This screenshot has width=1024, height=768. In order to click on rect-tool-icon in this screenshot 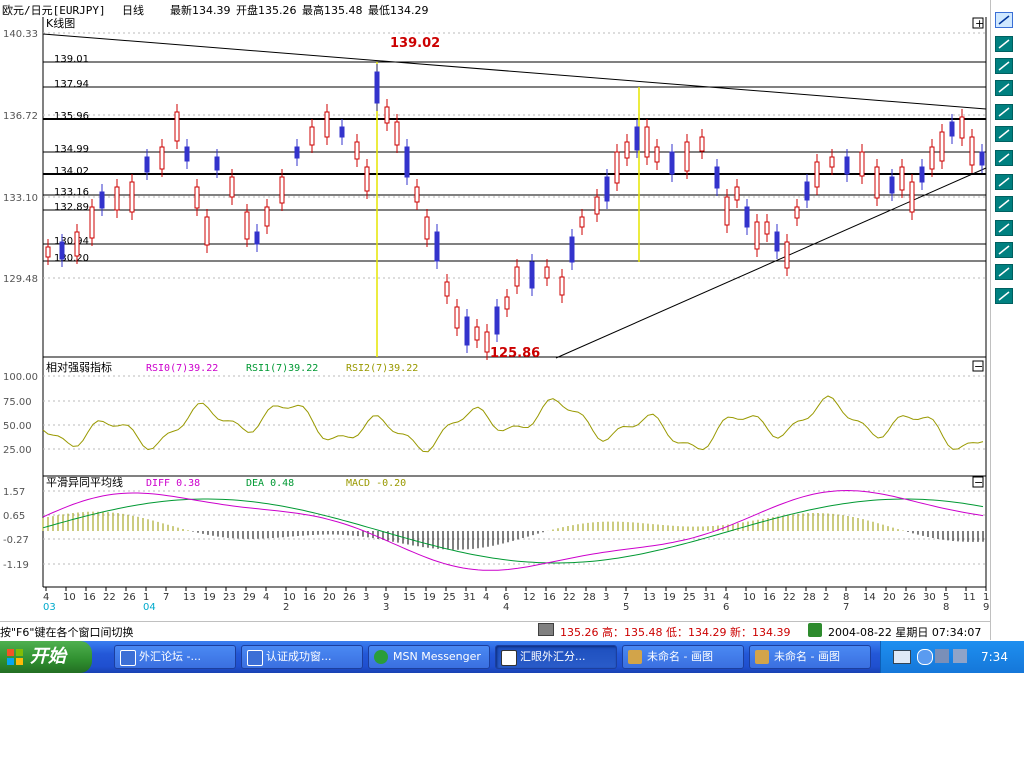, I will do `click(1004, 272)`.